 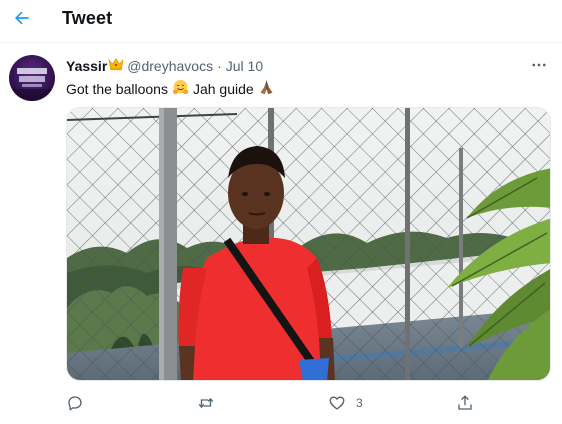 I want to click on tweet-text-part-2: Jah guide, so click(x=223, y=89).